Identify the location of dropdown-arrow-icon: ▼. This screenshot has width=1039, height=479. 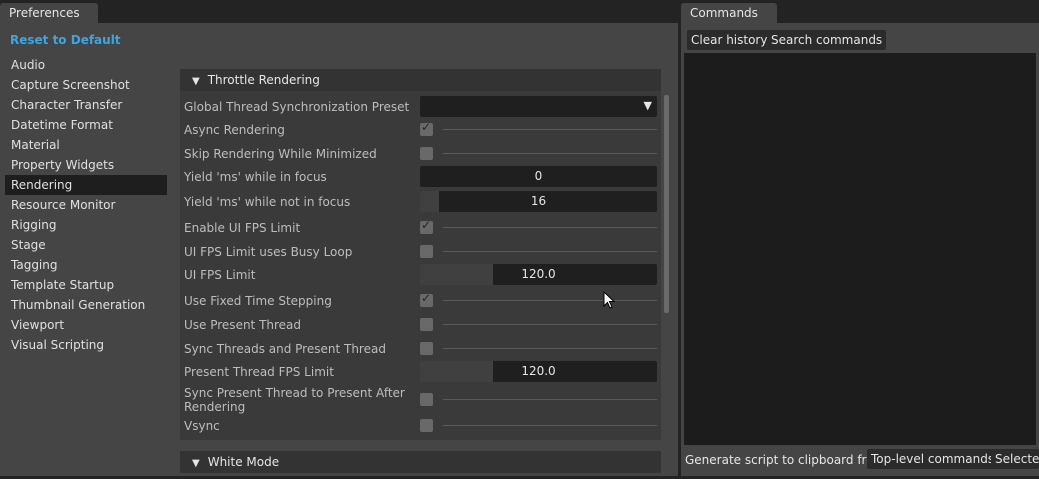
(647, 105).